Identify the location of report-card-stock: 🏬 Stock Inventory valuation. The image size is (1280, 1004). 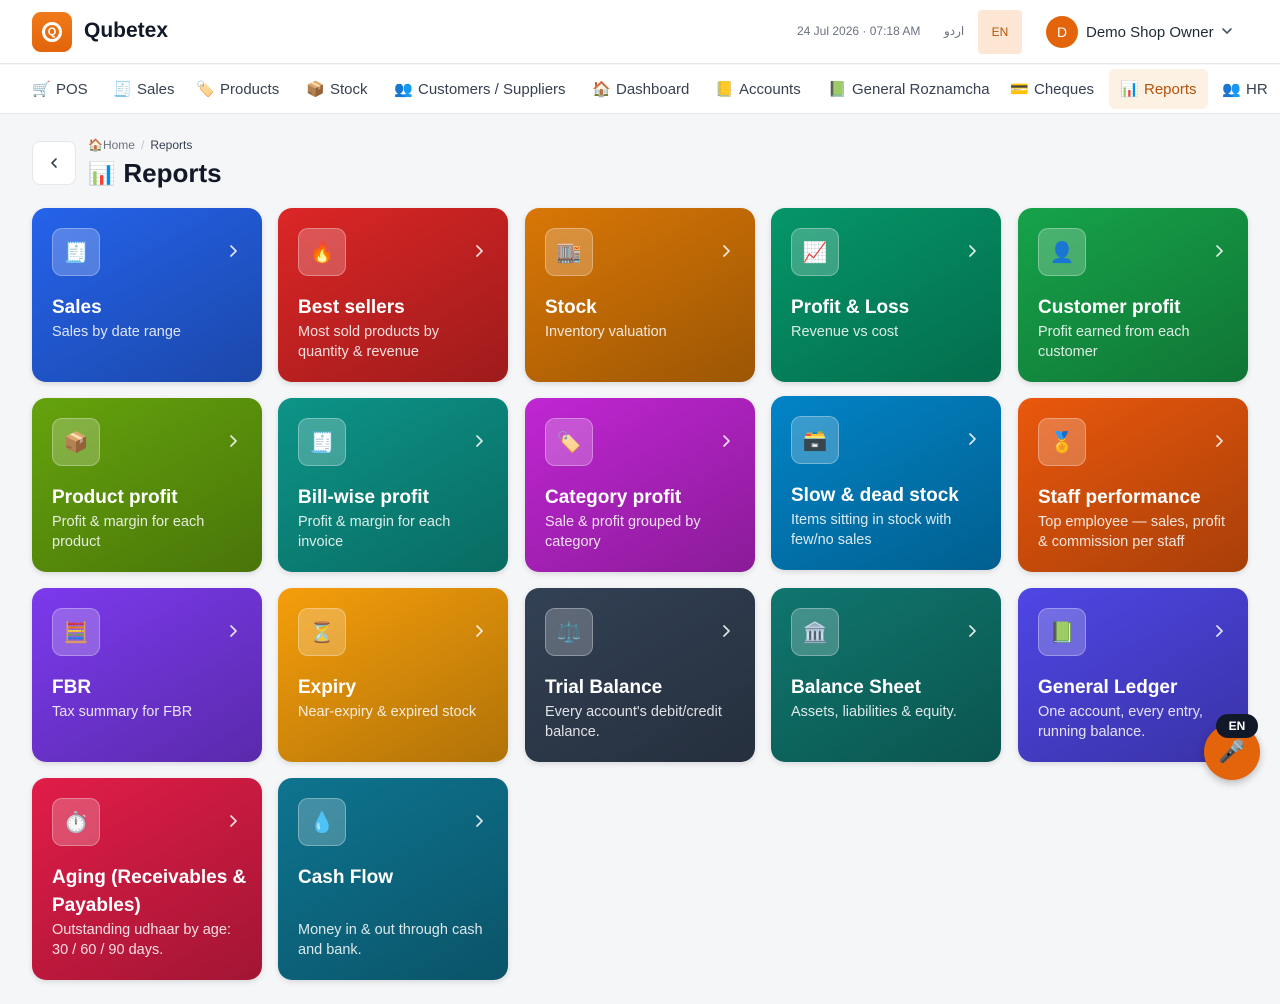
(640, 295).